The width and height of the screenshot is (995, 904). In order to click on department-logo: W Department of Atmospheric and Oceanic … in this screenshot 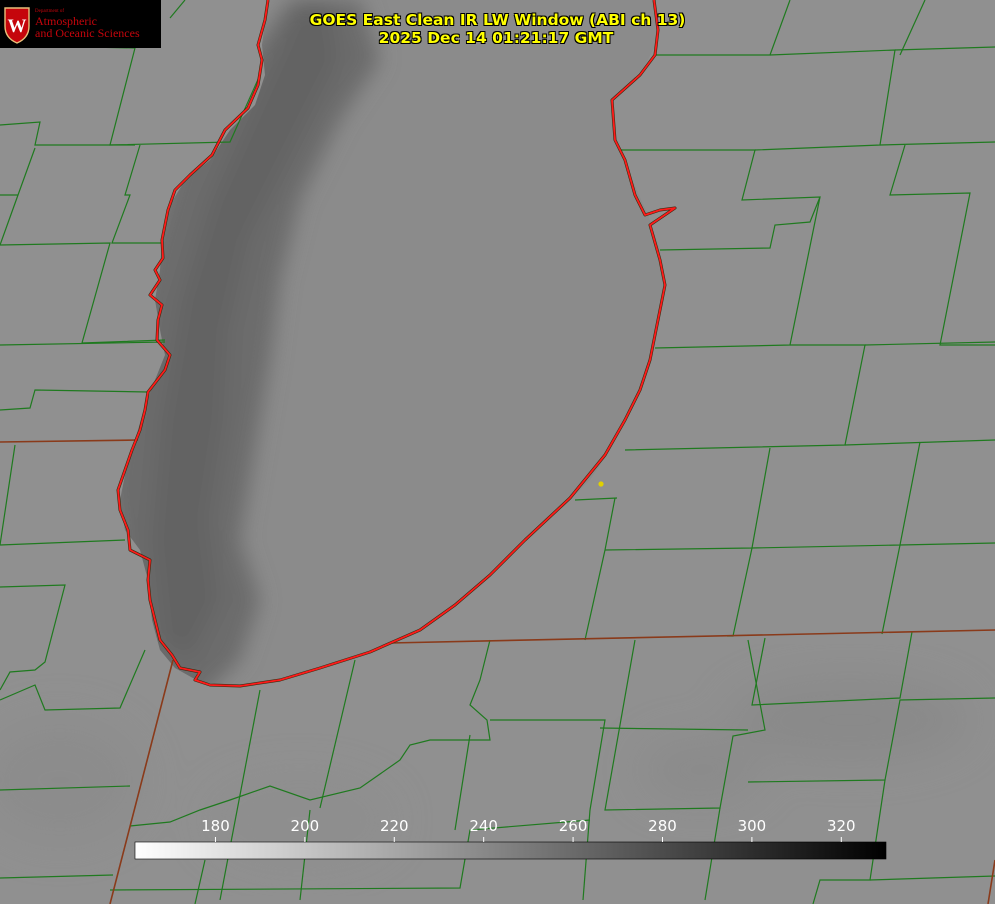, I will do `click(80, 24)`.